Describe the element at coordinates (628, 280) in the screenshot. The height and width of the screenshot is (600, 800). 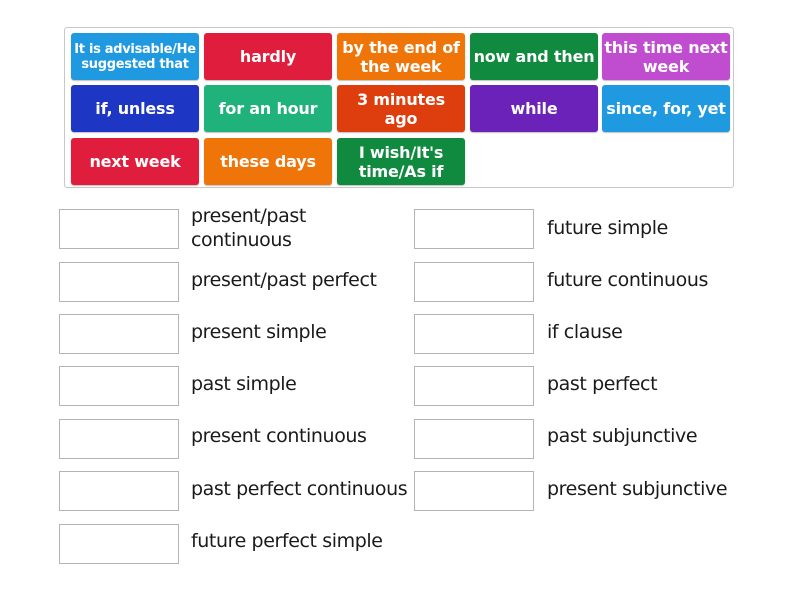
I see `target-label: future continuous` at that location.